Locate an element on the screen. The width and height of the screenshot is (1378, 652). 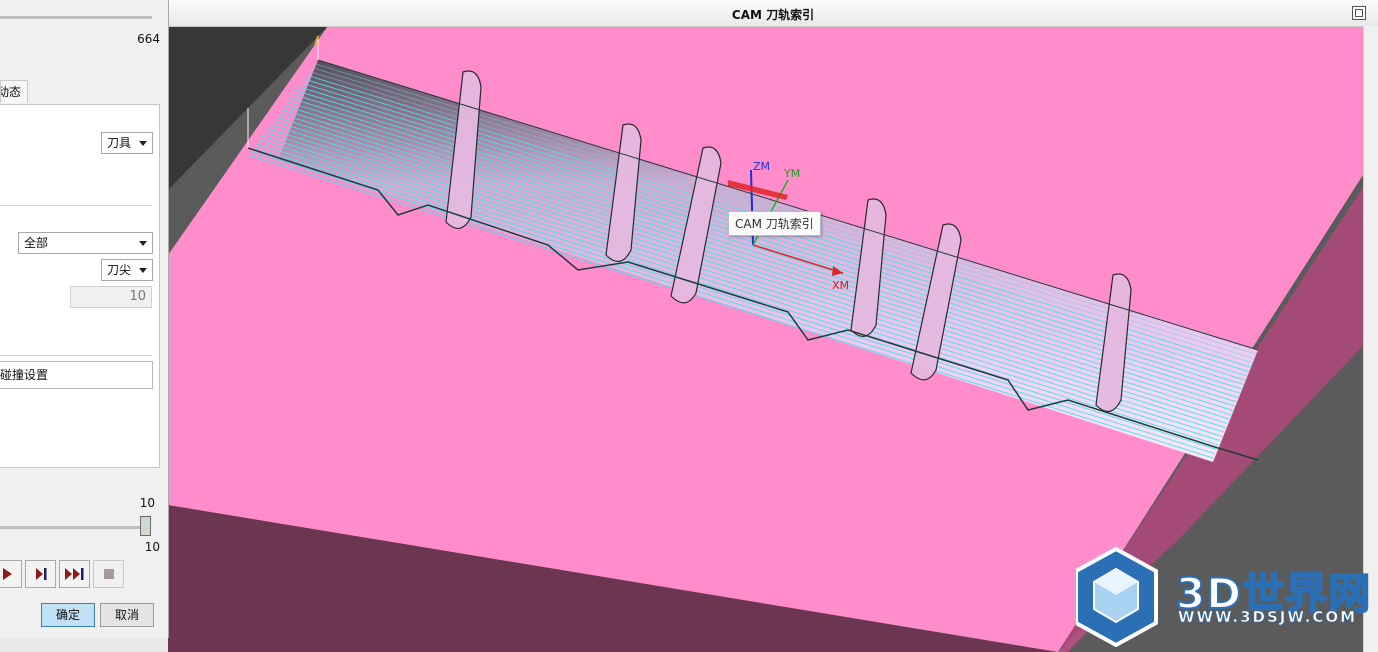
step-forward-button is located at coordinates (40, 574).